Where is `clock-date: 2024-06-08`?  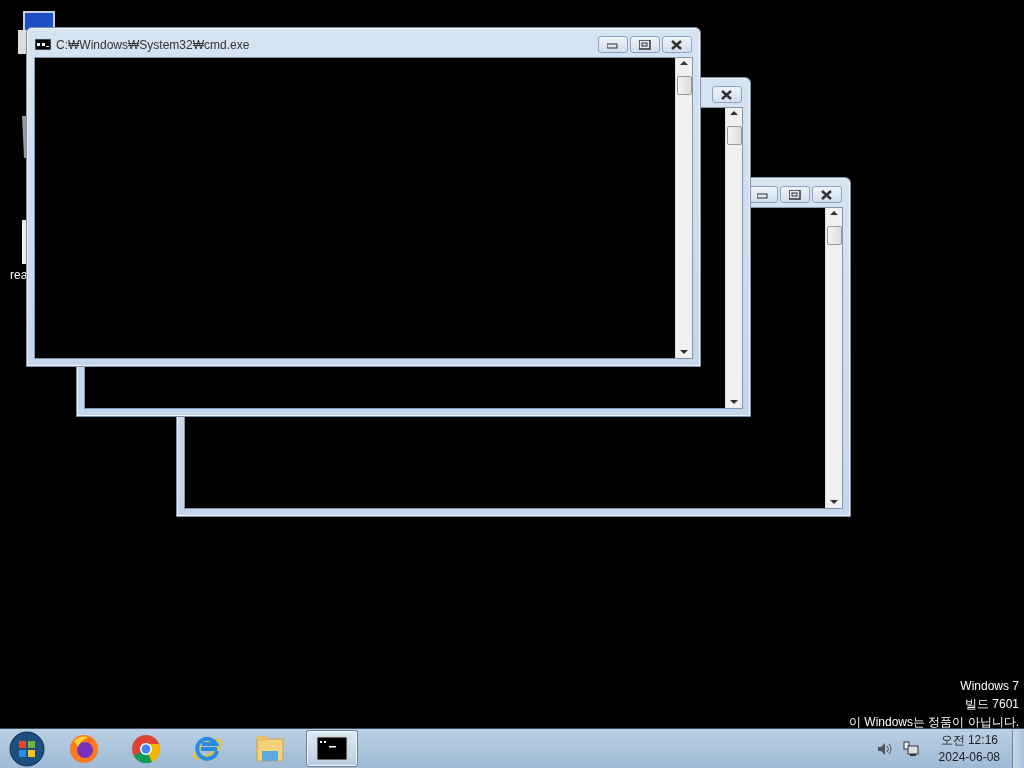
clock-date: 2024-06-08 is located at coordinates (969, 757).